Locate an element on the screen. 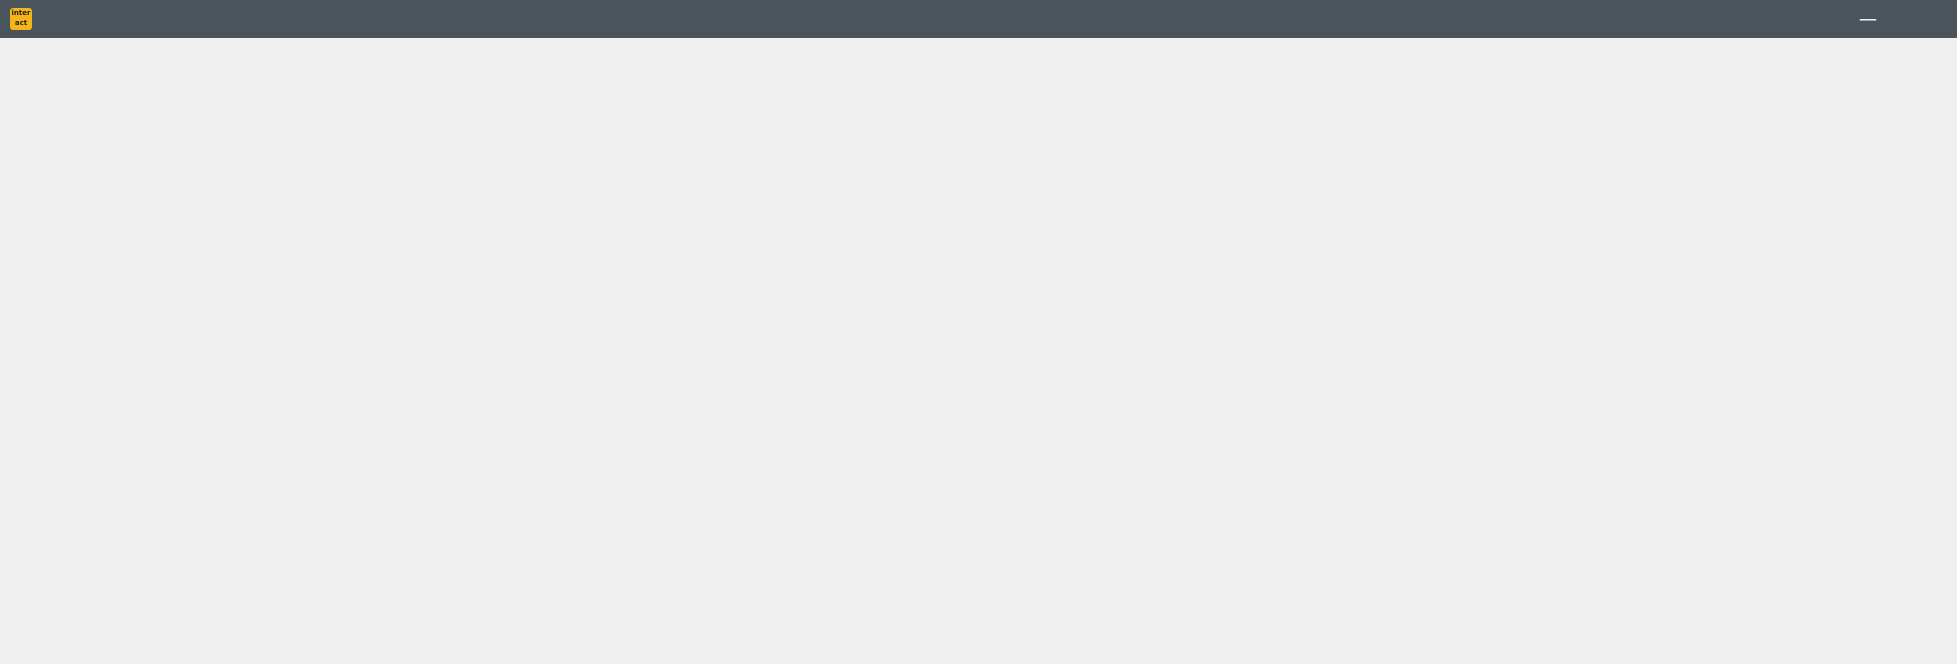 This screenshot has height=664, width=1957. title-bar: inter act — is located at coordinates (978, 19).